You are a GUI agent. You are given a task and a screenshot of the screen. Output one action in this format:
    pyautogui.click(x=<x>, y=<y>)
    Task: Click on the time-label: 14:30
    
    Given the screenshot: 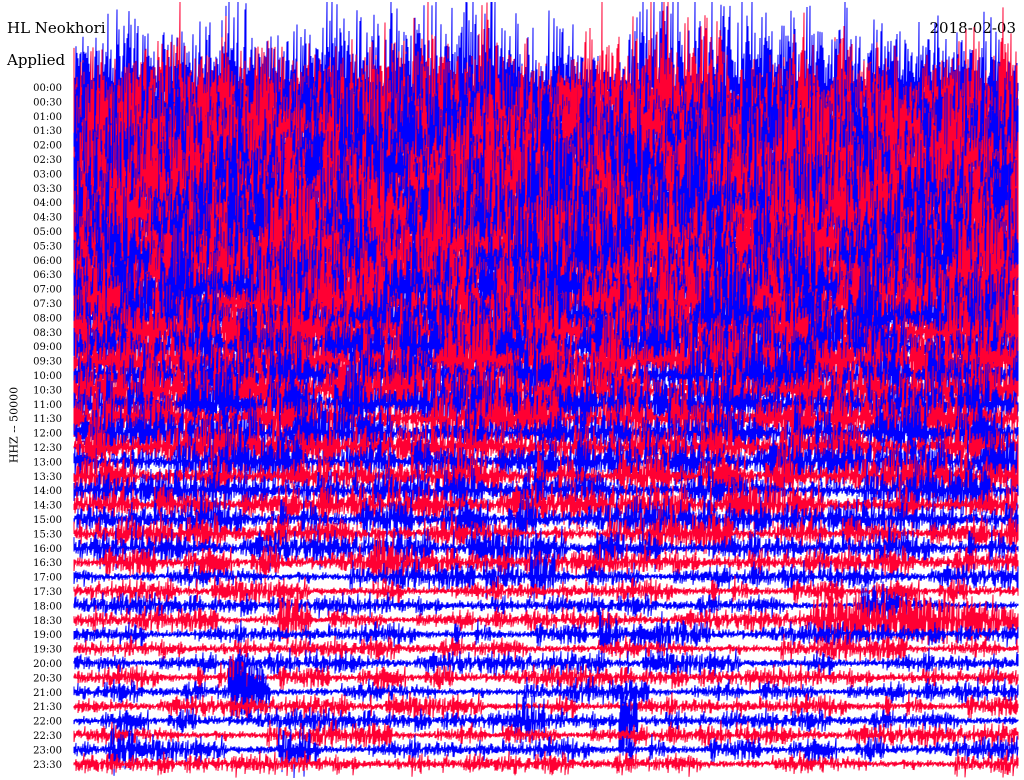 What is the action you would take?
    pyautogui.click(x=47, y=506)
    